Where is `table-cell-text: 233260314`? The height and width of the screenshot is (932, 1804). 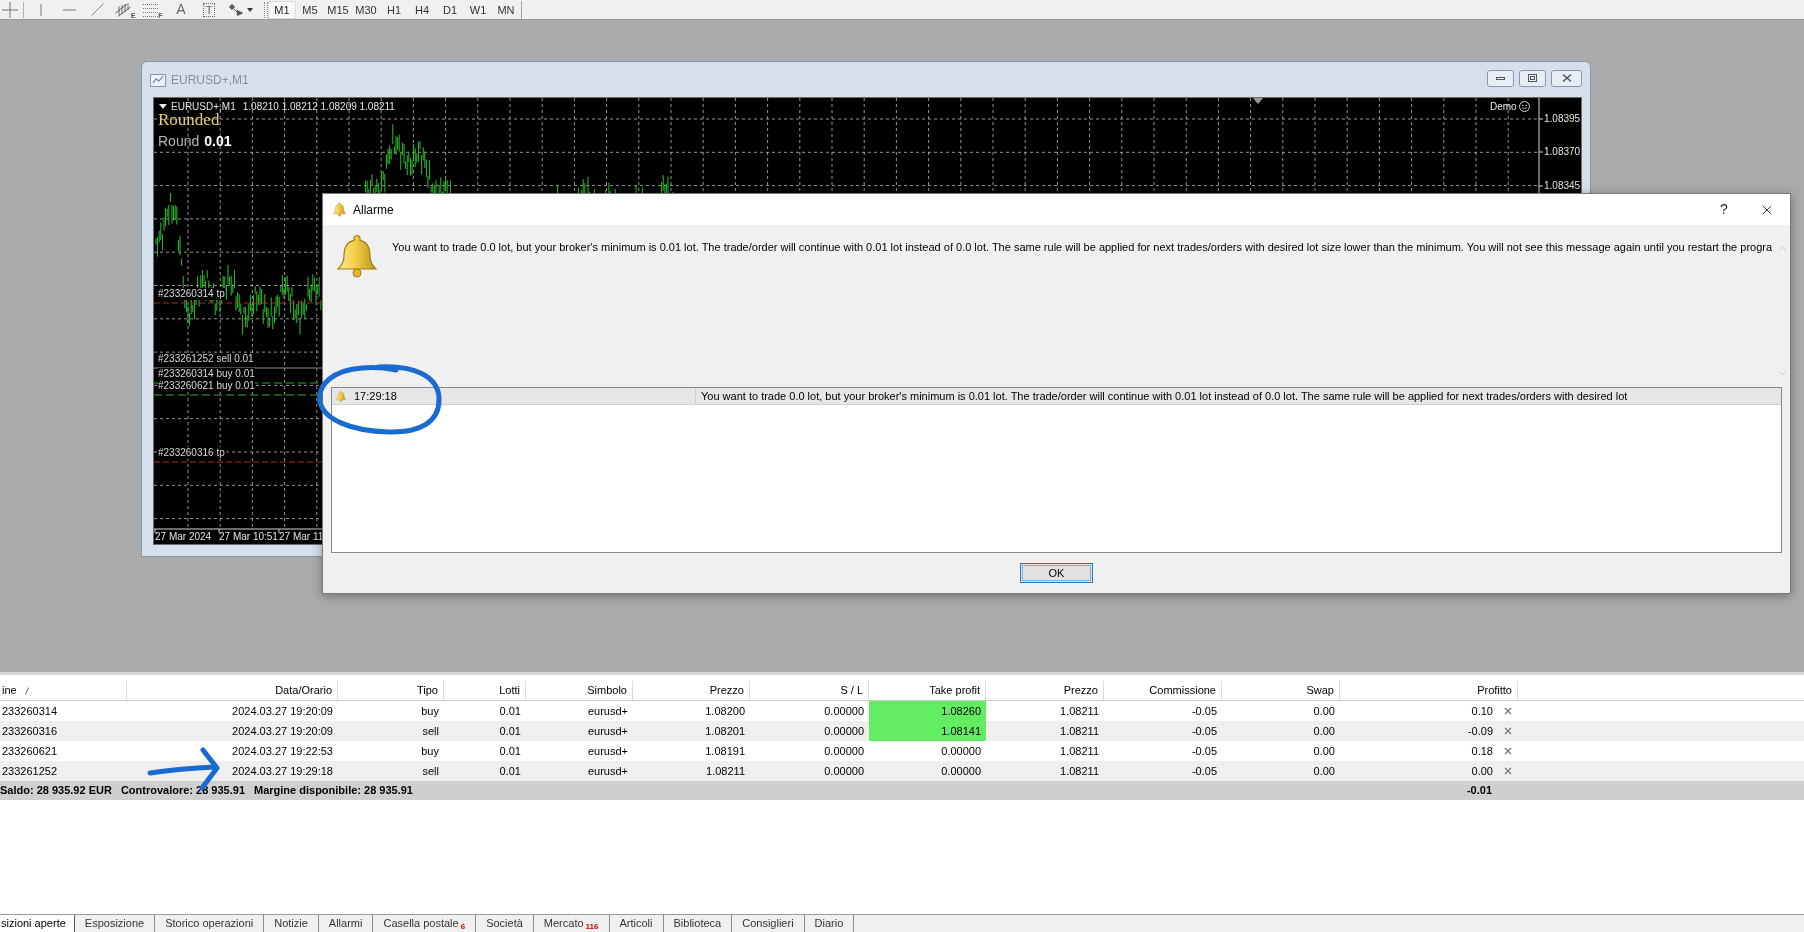
table-cell-text: 233260314 is located at coordinates (30, 711).